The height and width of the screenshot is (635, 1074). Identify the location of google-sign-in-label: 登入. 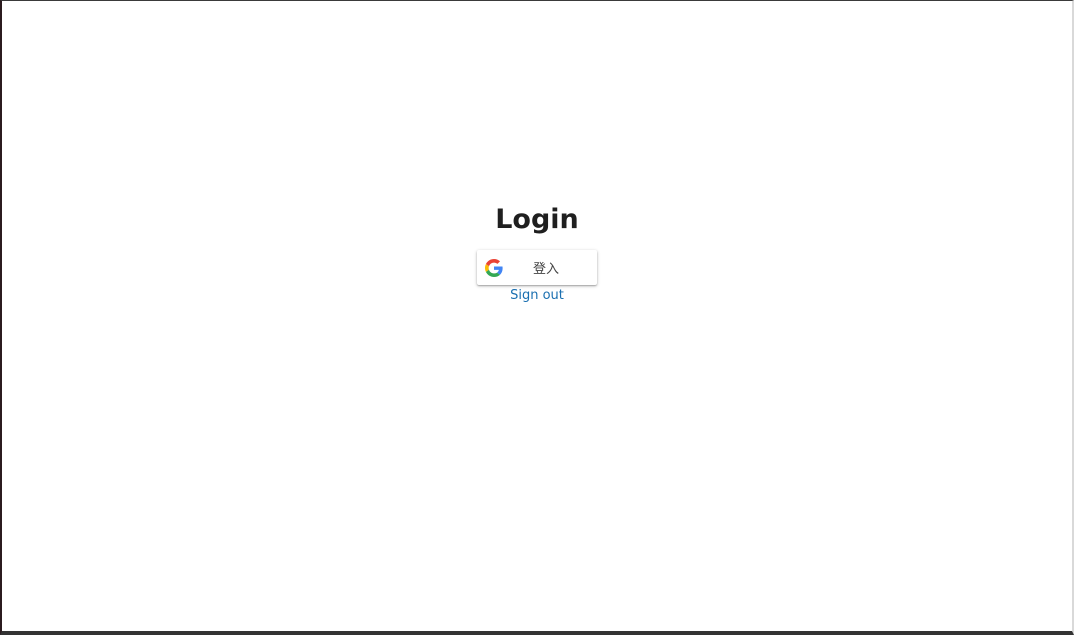
(545, 269).